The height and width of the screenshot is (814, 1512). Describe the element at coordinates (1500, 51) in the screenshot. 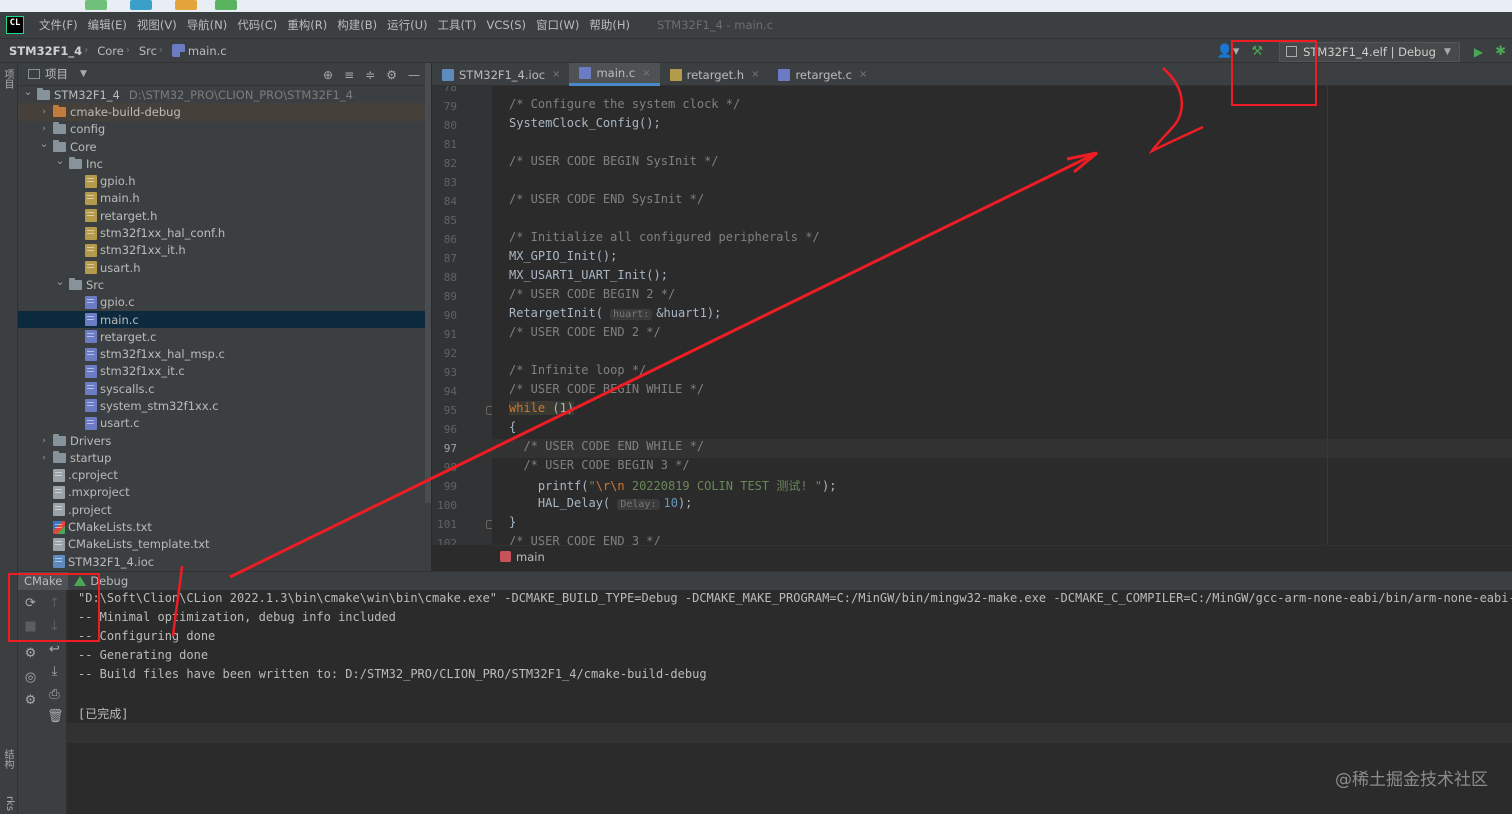

I see `debug-bug-icon: ✱` at that location.